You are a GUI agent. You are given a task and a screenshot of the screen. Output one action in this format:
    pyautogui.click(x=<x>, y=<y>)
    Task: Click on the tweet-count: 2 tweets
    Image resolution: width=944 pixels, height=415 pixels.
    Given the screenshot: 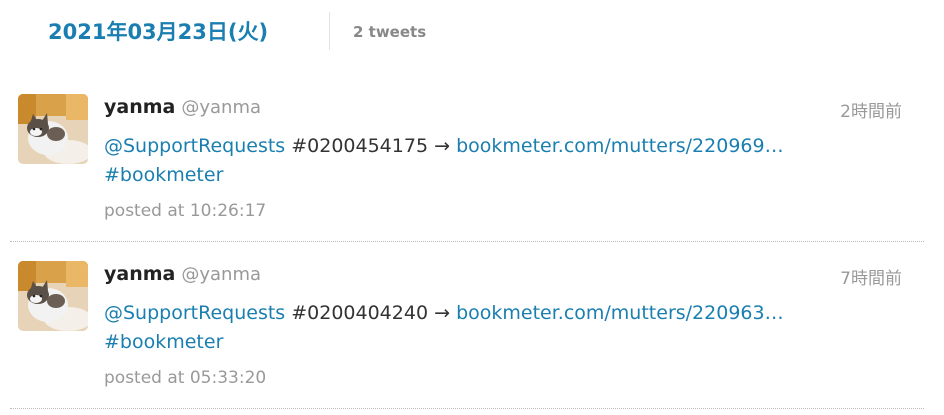 What is the action you would take?
    pyautogui.click(x=390, y=32)
    